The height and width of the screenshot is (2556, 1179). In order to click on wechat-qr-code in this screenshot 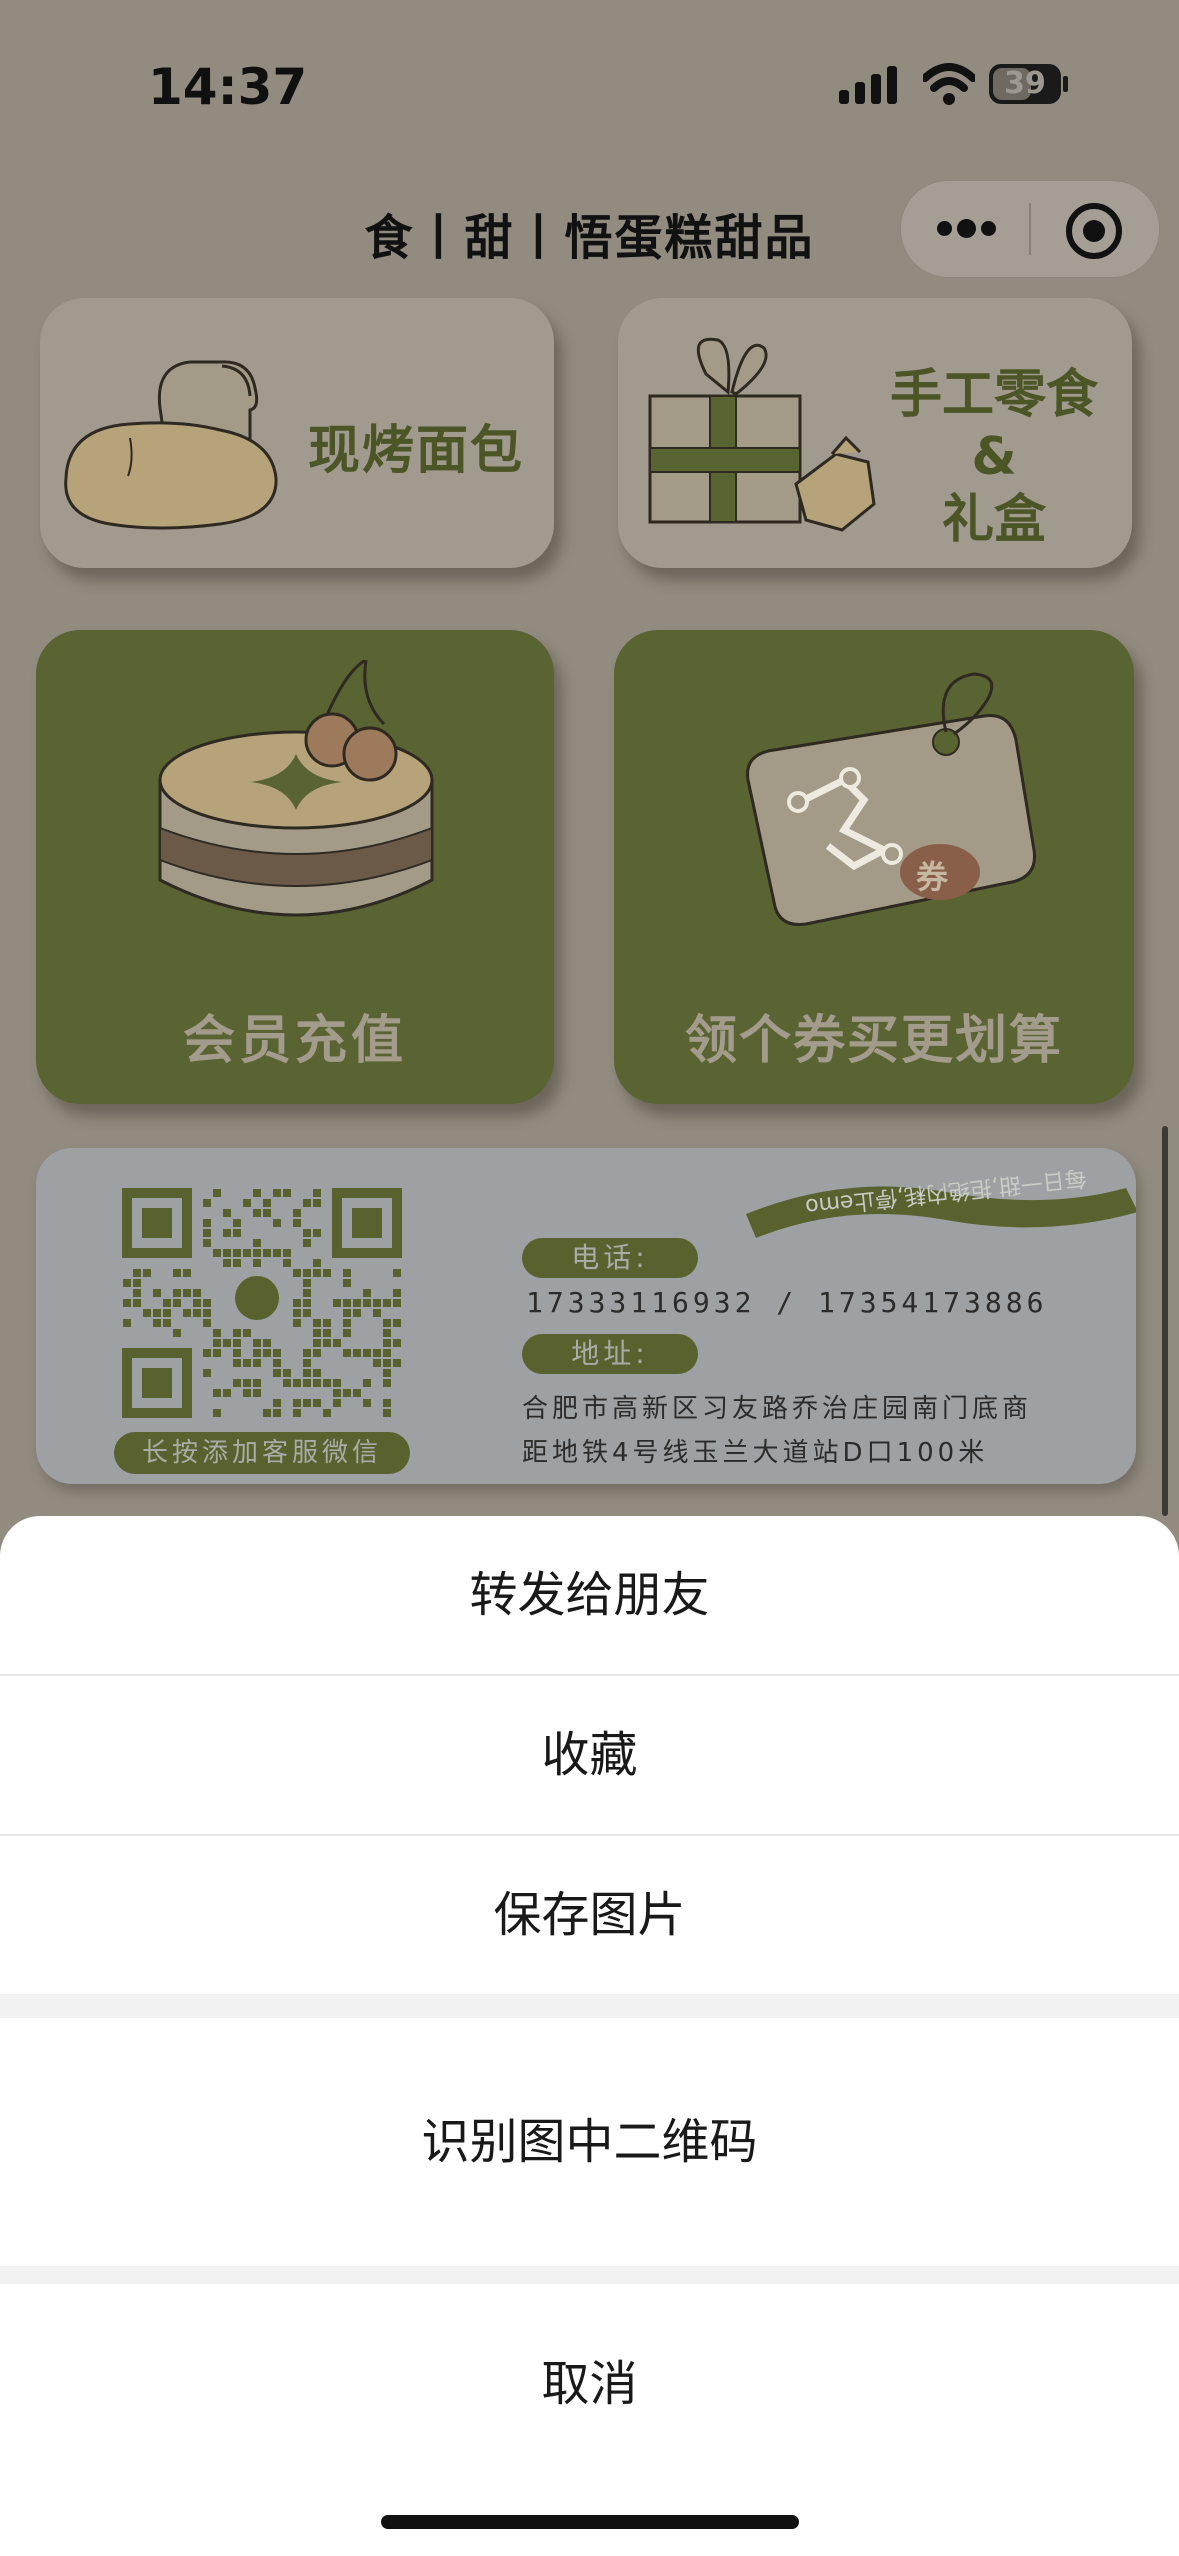, I will do `click(262, 1303)`.